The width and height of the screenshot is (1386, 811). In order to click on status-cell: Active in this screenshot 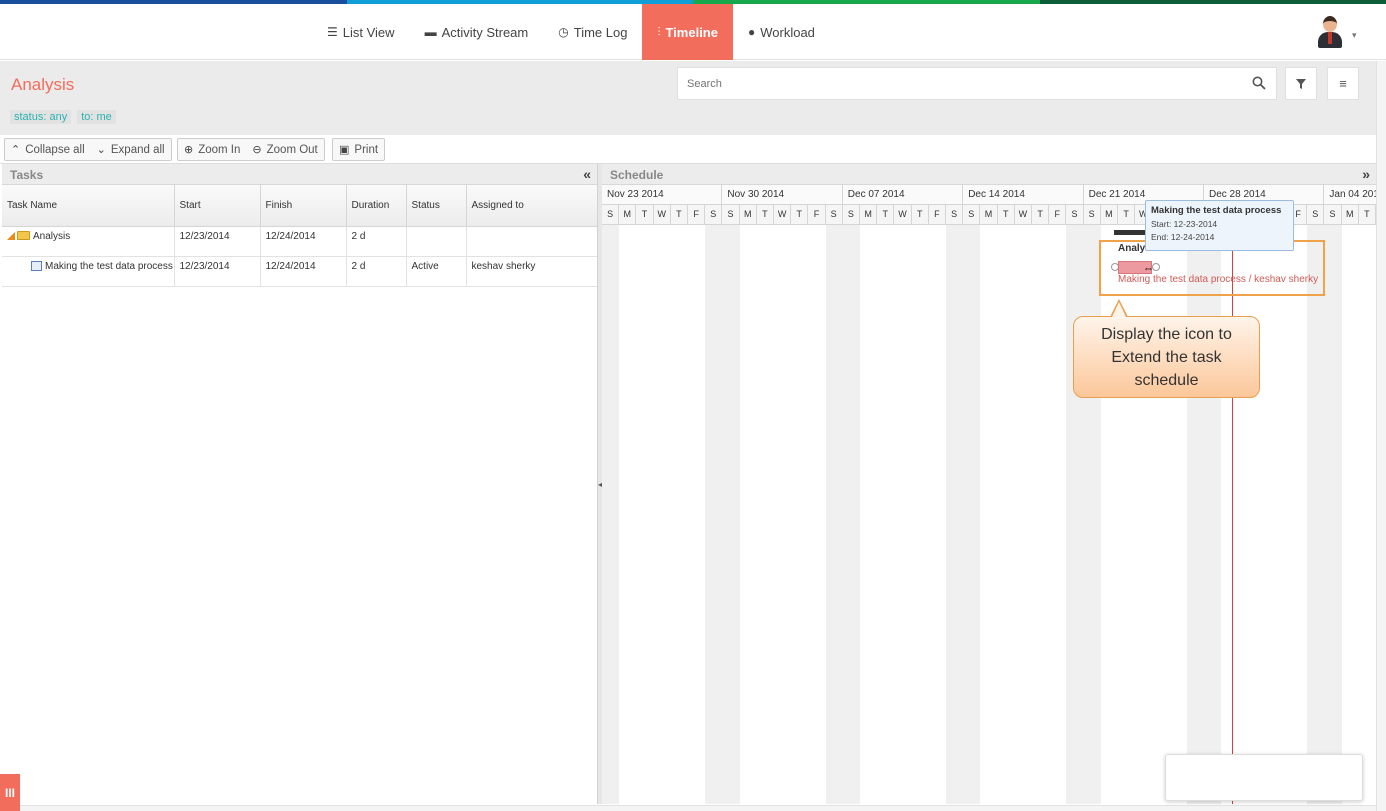, I will do `click(436, 271)`.